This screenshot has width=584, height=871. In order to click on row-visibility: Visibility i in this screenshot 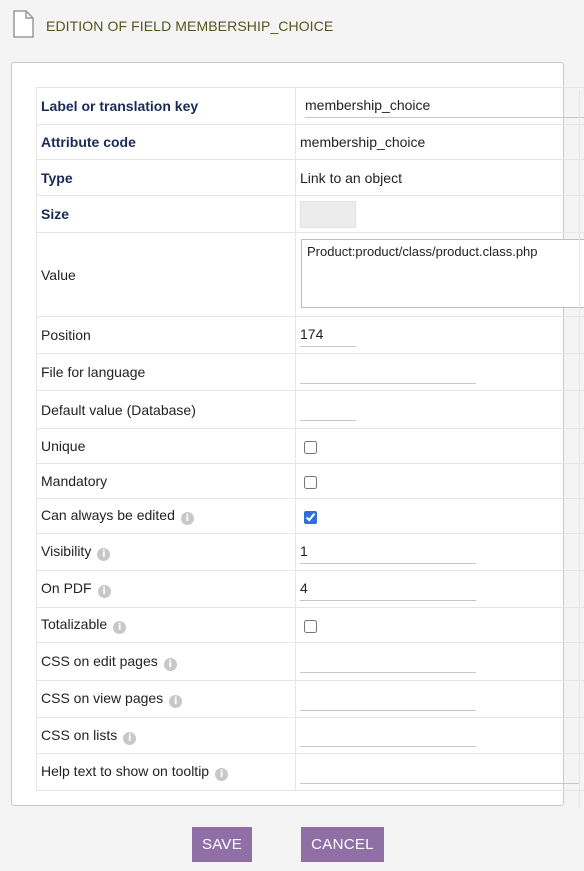, I will do `click(310, 552)`.